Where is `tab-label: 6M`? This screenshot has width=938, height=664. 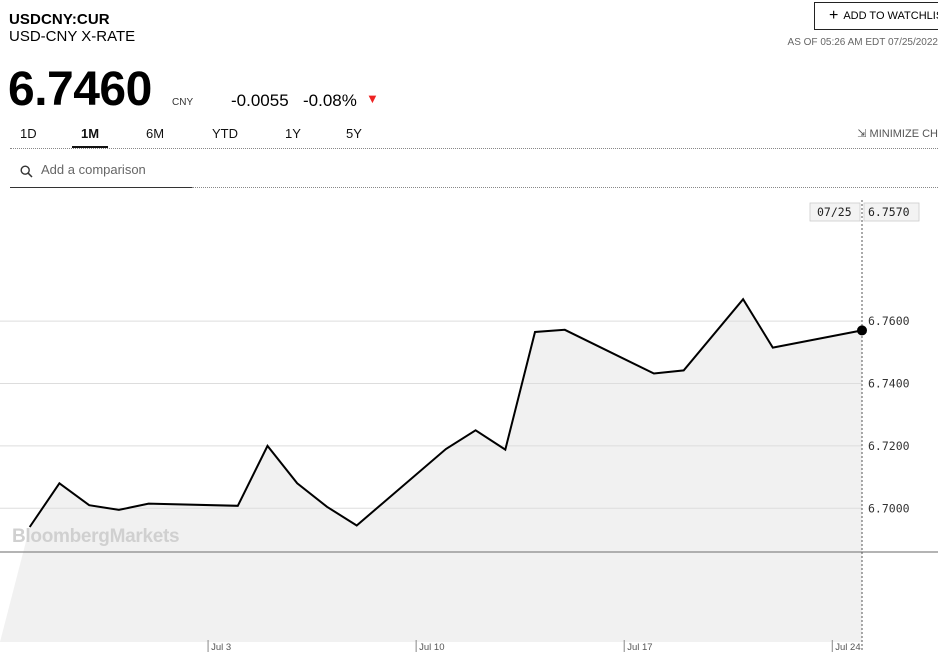 tab-label: 6M is located at coordinates (155, 133).